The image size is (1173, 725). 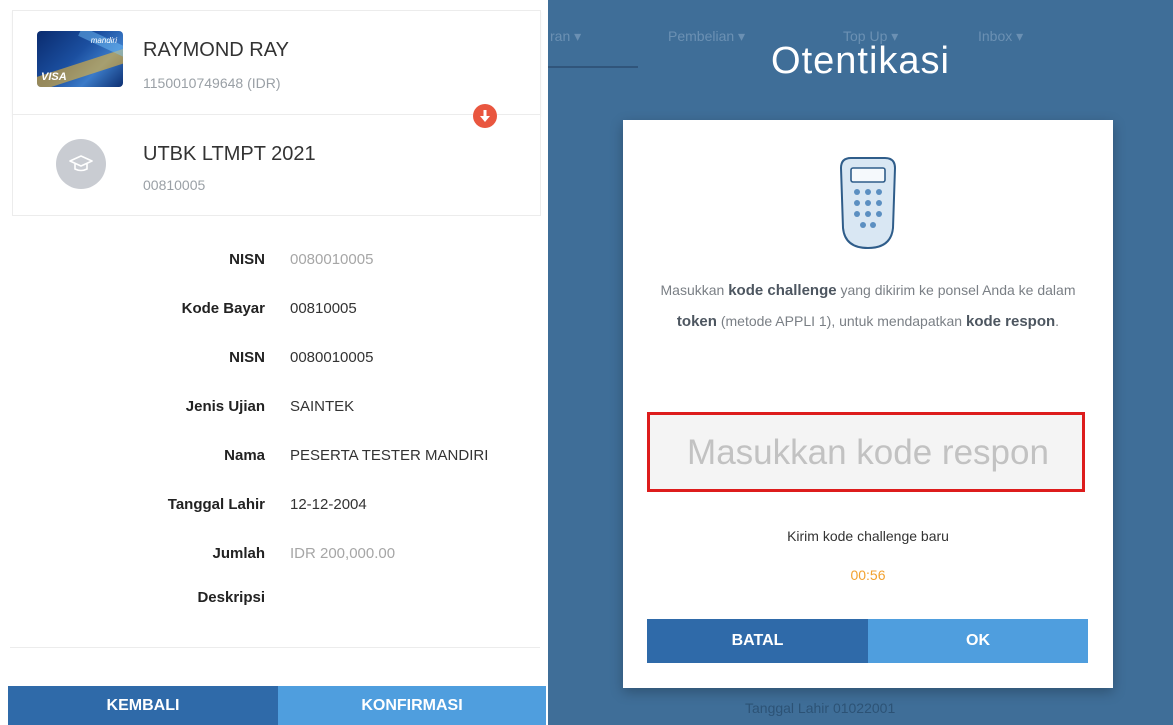 I want to click on detail-label: Kode Bayar, so click(x=223, y=308).